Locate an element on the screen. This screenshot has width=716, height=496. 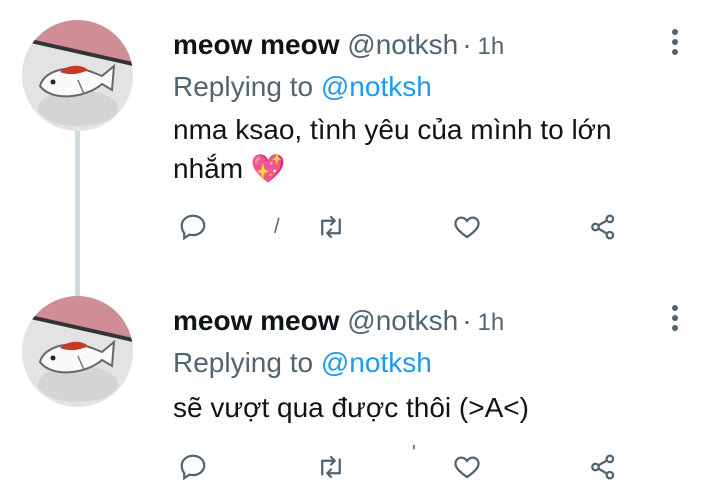
tweet-text-line: nhắm 💖 is located at coordinates (229, 168).